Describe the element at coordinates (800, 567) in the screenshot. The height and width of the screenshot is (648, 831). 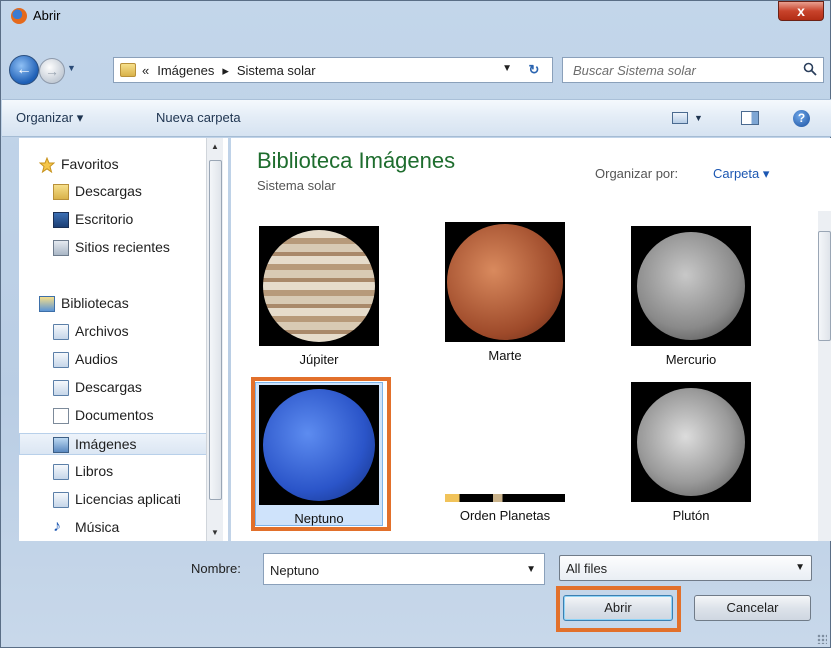
I see `file-type-dropdown-icon: ▼` at that location.